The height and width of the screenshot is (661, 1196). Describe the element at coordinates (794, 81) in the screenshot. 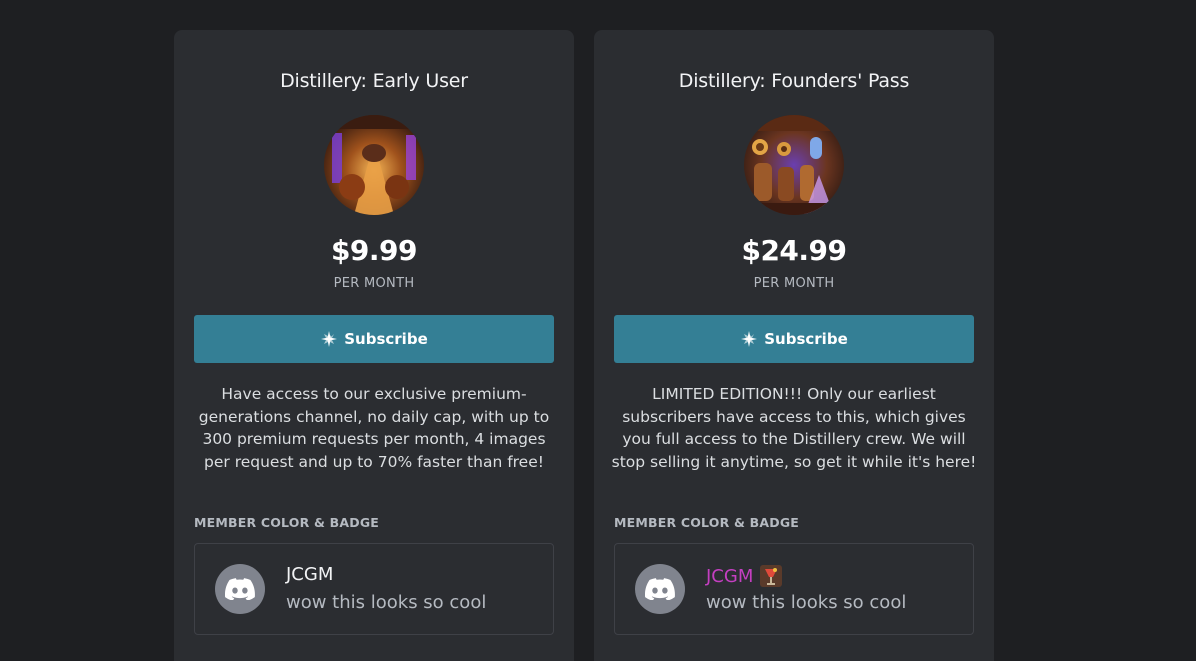

I see `tier-title: Distillery: Founders' Pass` at that location.